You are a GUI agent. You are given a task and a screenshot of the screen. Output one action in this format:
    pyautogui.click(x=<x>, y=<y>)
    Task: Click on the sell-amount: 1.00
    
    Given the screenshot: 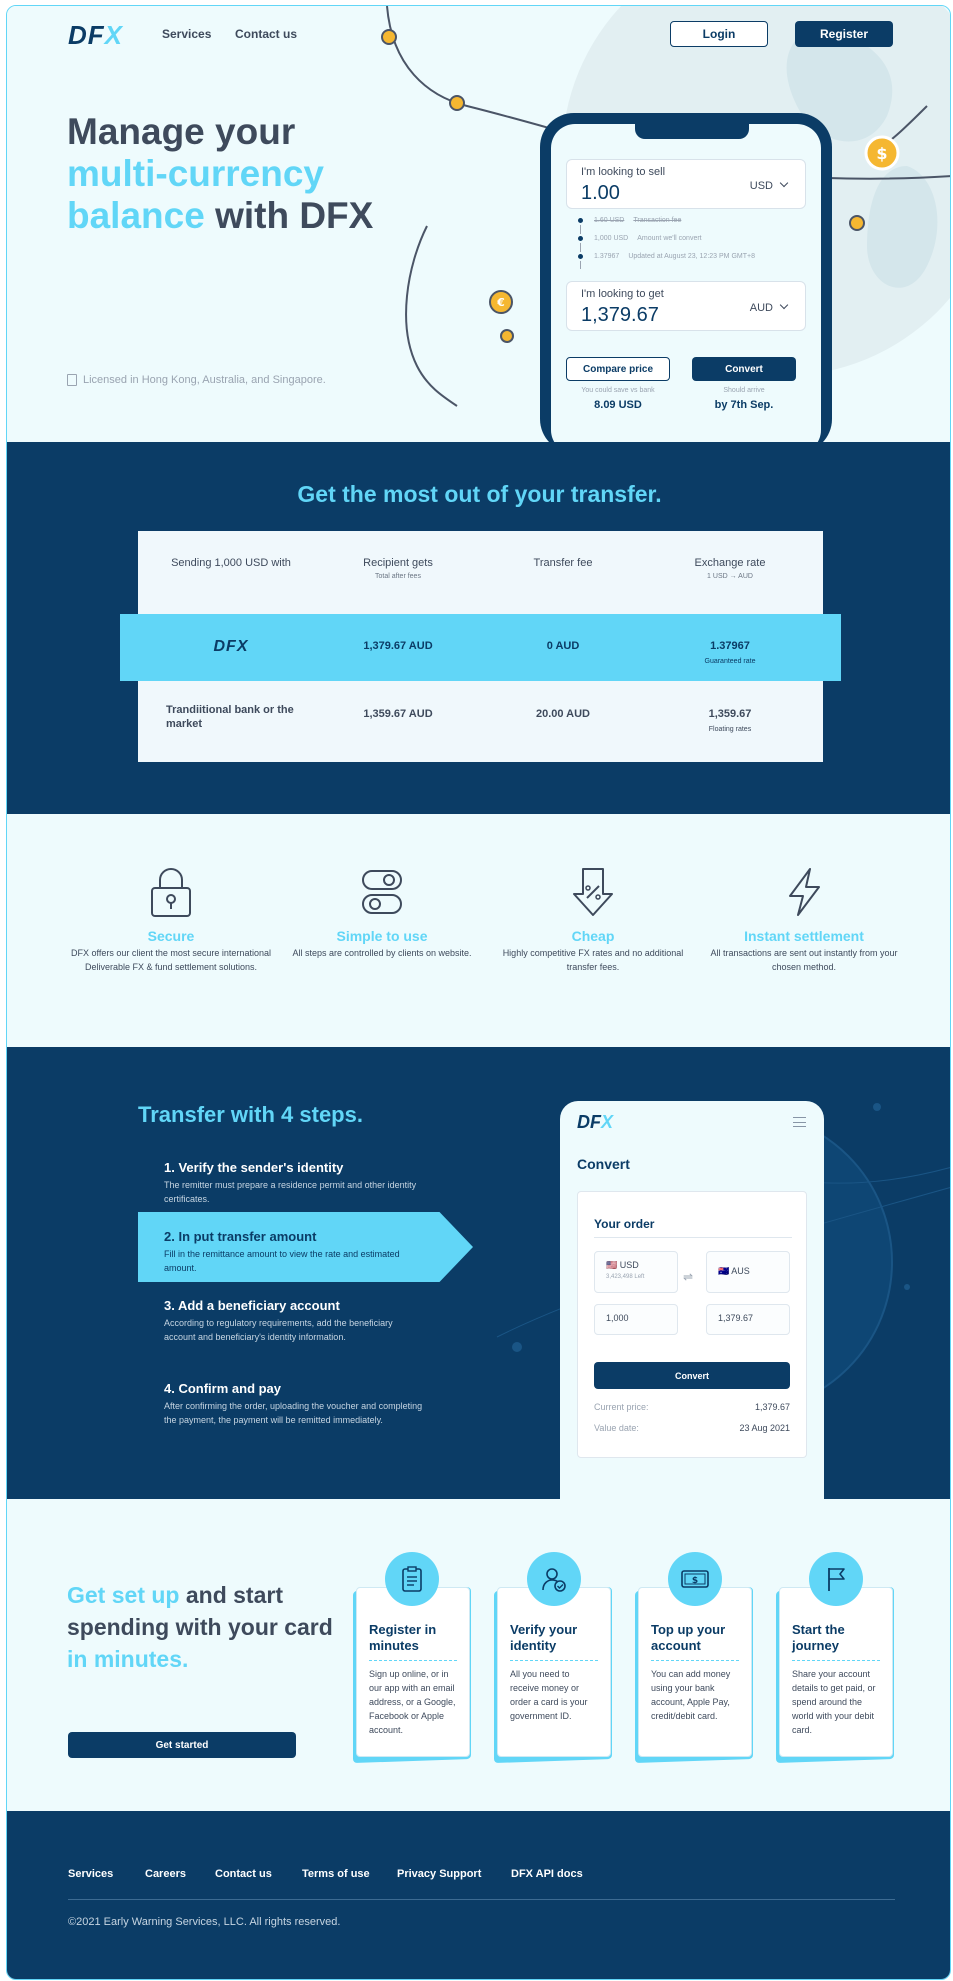 What is the action you would take?
    pyautogui.click(x=600, y=193)
    